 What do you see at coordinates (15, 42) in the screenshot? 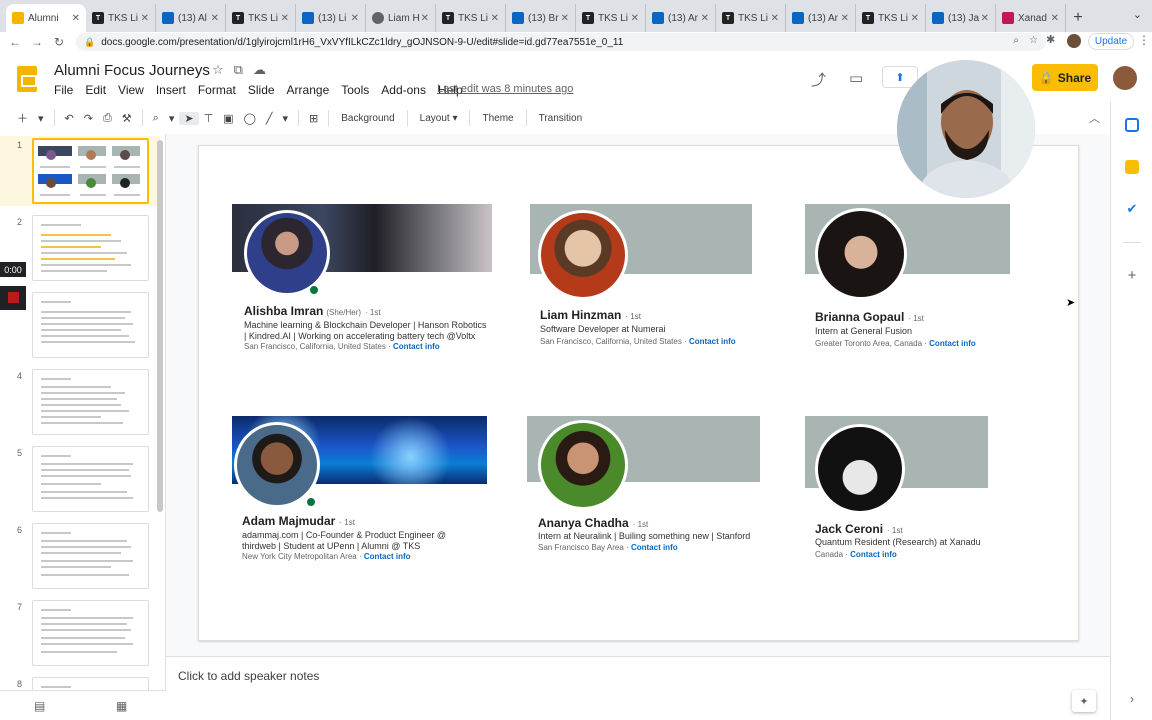
I see `back-arrow-icon: ←` at bounding box center [15, 42].